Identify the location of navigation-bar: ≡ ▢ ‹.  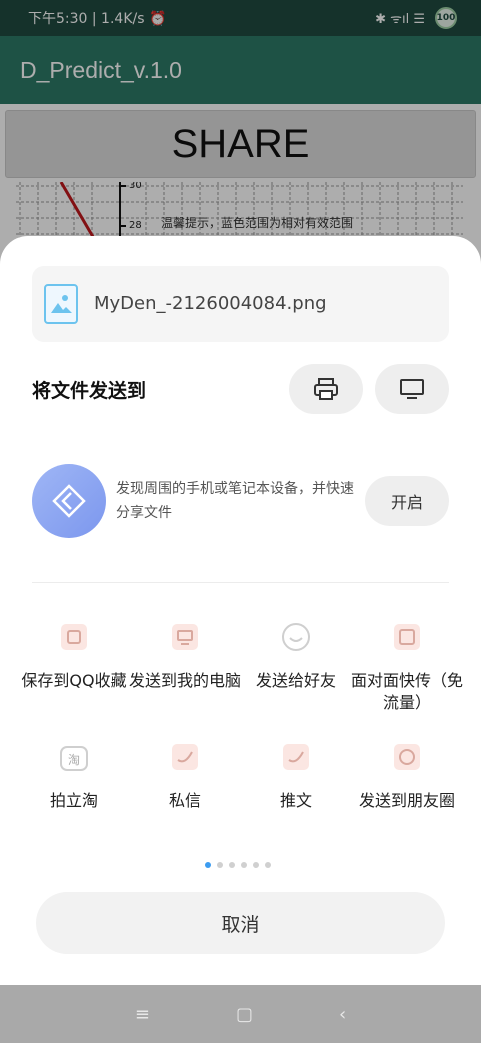
(240, 1014).